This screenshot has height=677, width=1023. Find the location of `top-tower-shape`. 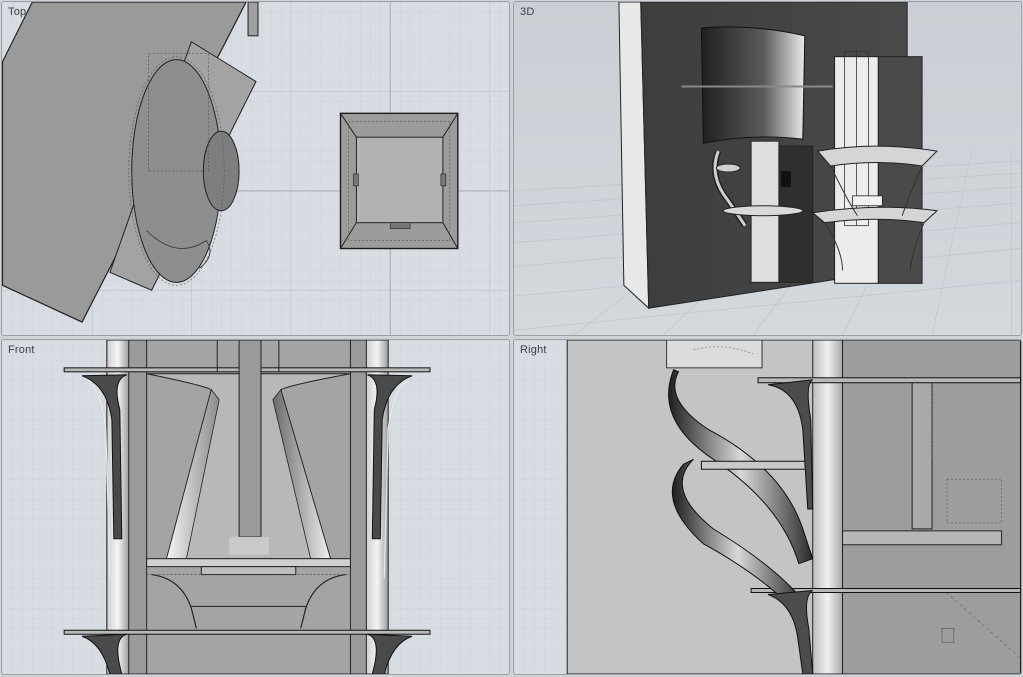

top-tower-shape is located at coordinates (399, 181).